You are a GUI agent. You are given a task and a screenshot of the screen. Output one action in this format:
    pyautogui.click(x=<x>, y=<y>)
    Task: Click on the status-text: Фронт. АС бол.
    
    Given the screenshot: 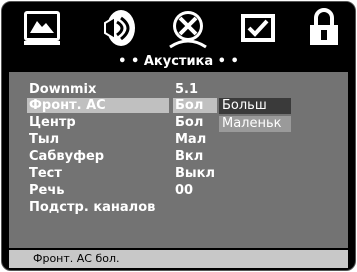 What is the action you would take?
    pyautogui.click(x=76, y=258)
    